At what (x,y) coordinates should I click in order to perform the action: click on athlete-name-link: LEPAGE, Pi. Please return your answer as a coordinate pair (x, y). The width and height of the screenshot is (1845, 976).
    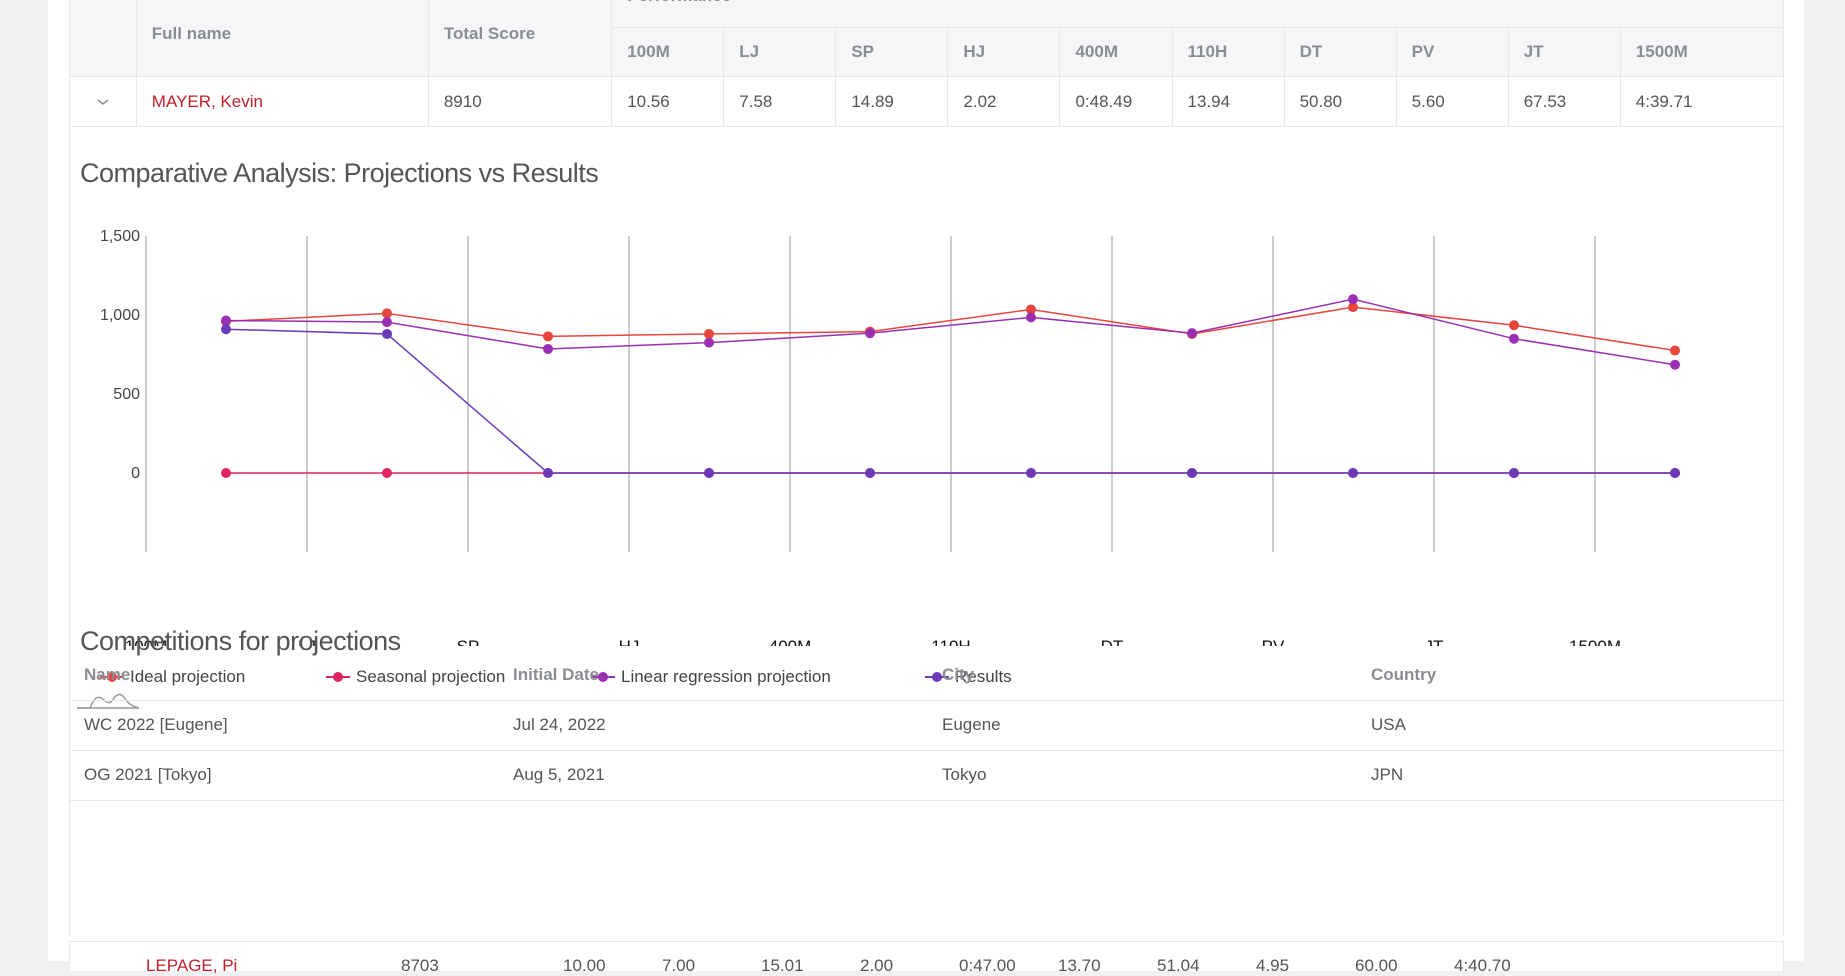
    Looking at the image, I should click on (191, 966).